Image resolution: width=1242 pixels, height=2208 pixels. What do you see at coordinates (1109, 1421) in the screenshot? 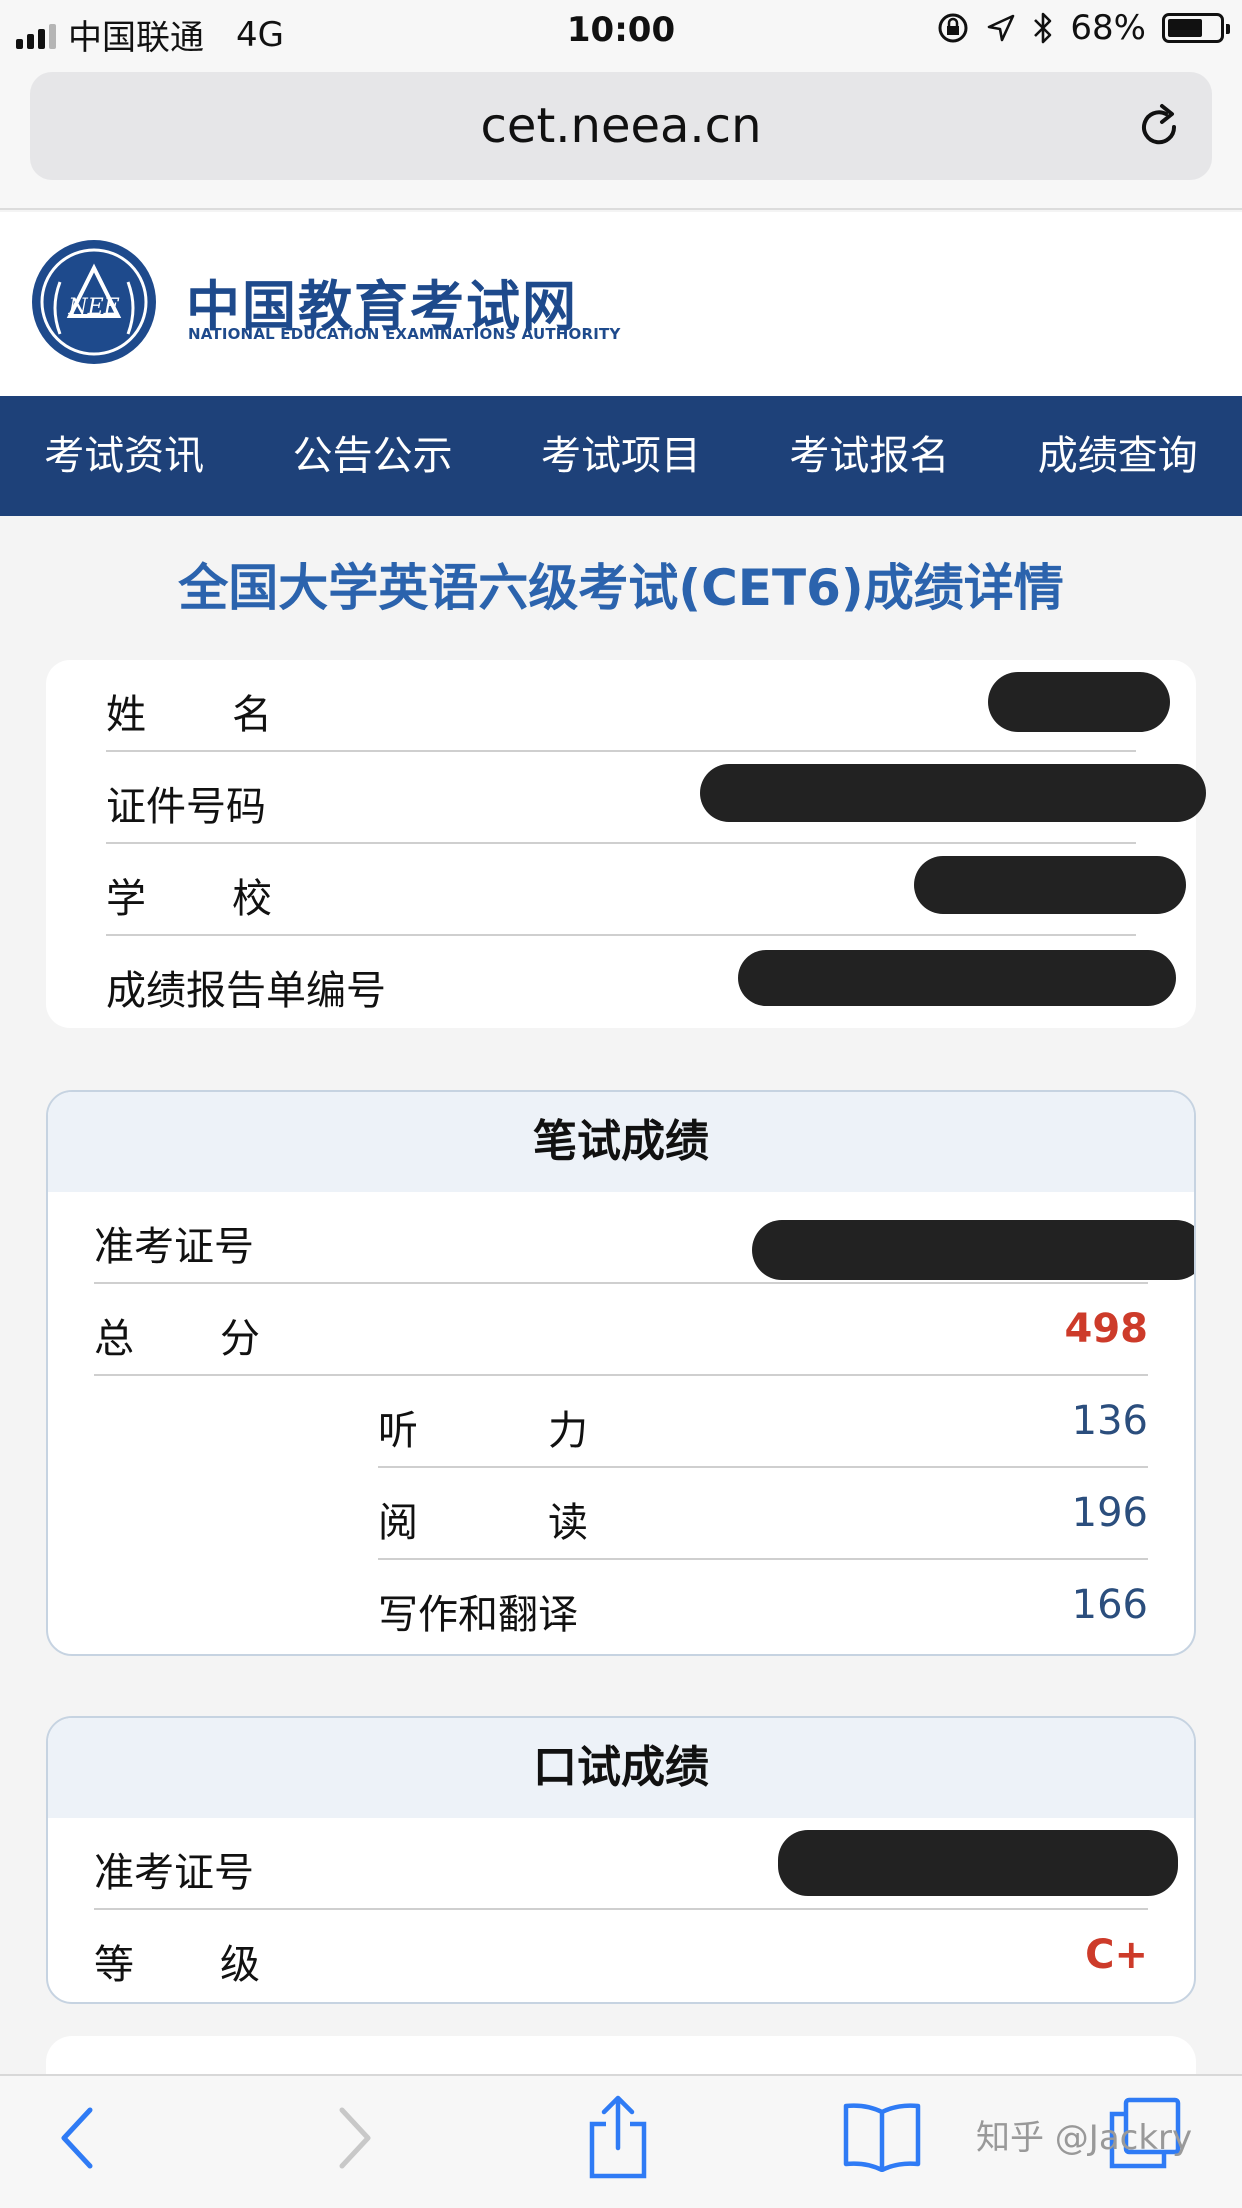
I see `listening-score: 136` at bounding box center [1109, 1421].